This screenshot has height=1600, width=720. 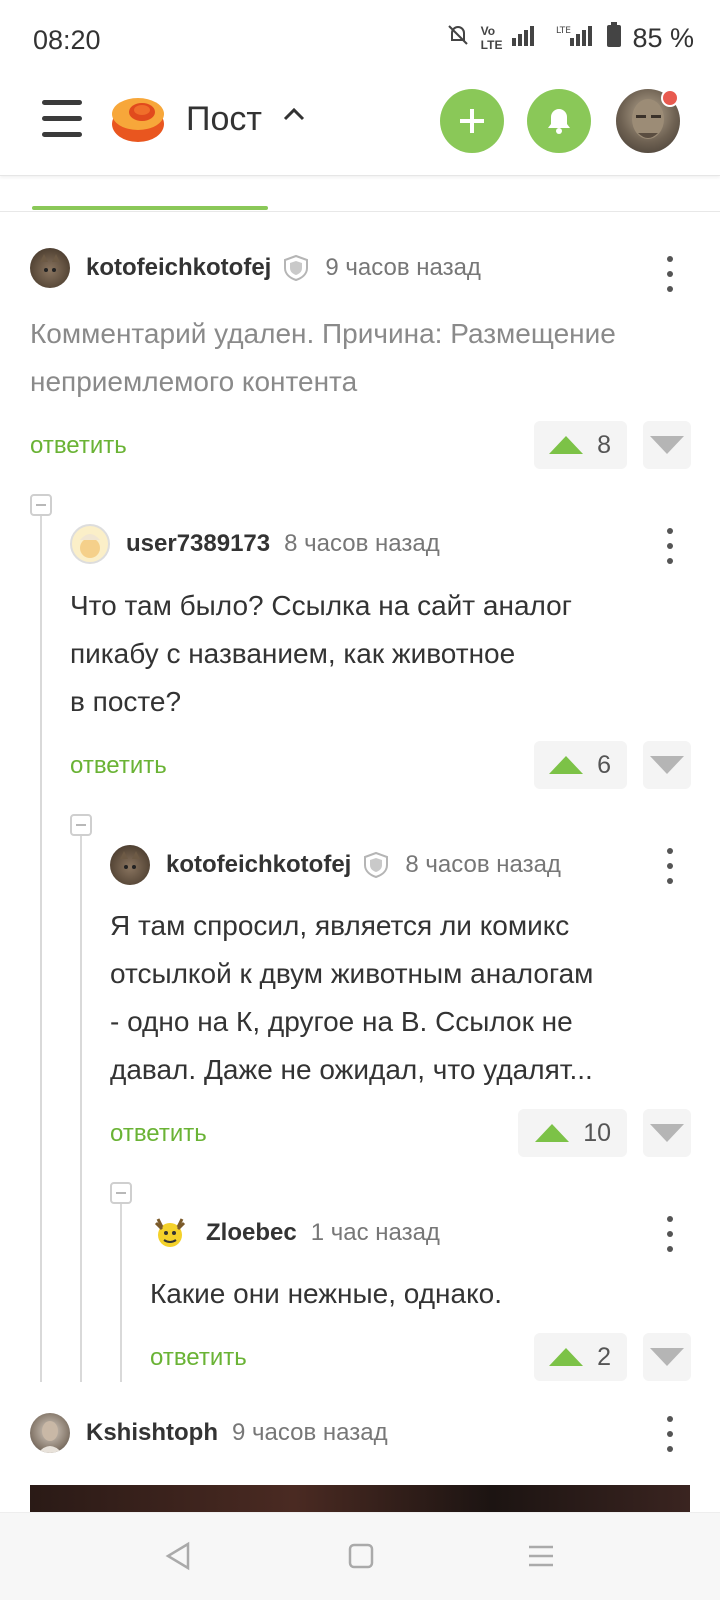 What do you see at coordinates (361, 1560) in the screenshot?
I see `home-icon` at bounding box center [361, 1560].